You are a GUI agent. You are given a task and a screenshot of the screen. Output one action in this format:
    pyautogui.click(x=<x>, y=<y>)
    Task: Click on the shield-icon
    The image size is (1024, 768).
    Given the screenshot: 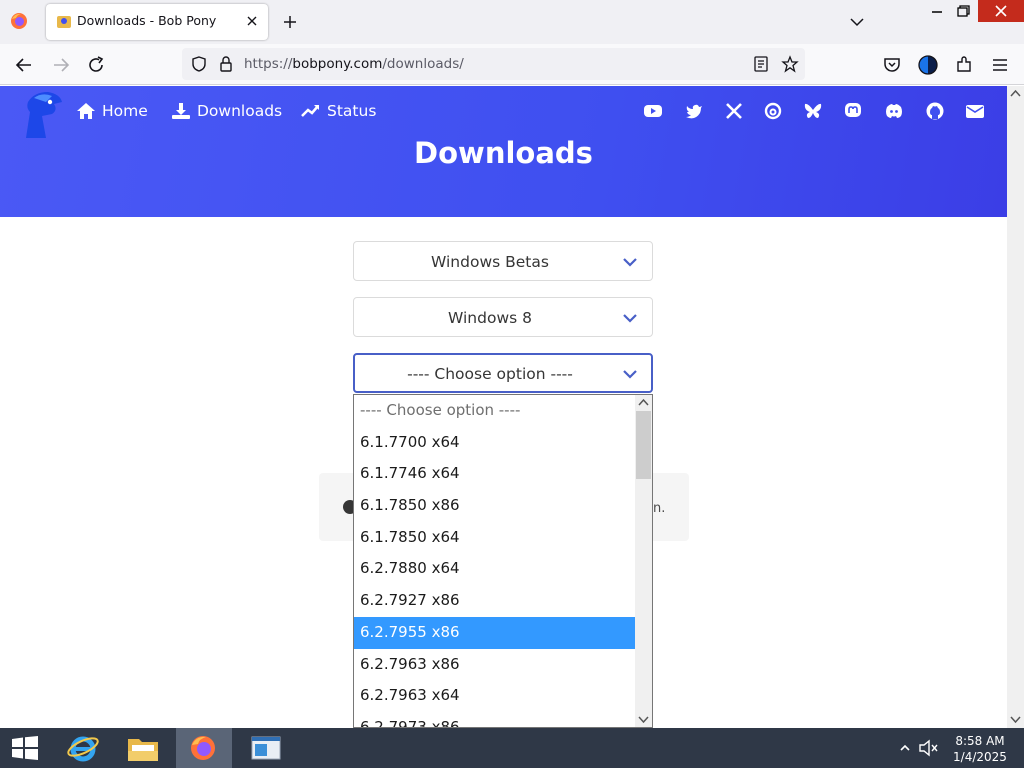 What is the action you would take?
    pyautogui.click(x=199, y=64)
    